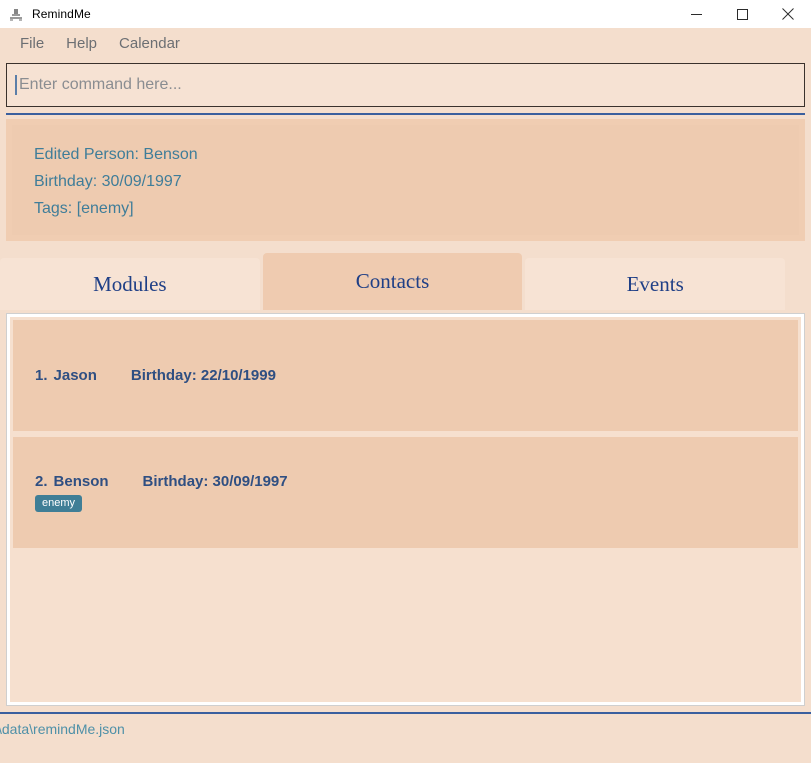 The height and width of the screenshot is (763, 811). What do you see at coordinates (416, 375) in the screenshot?
I see `contact-header-row: 1. Jason Birthday: 22/10/1999` at bounding box center [416, 375].